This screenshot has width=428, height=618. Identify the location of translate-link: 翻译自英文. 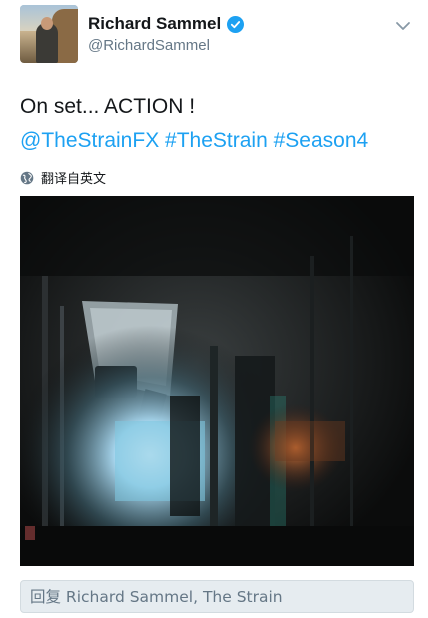
(63, 177).